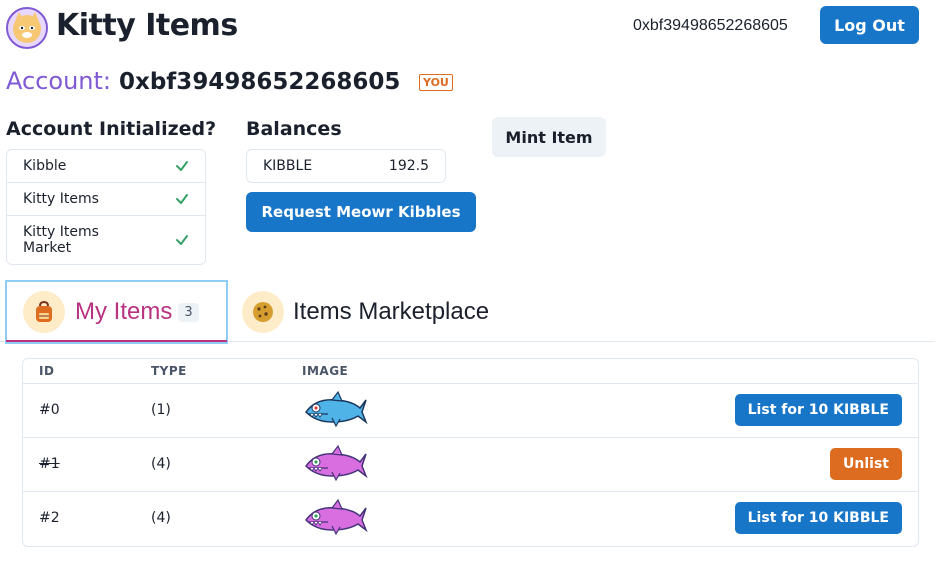 This screenshot has width=946, height=576. I want to click on init-item-label: Kitty Items, so click(61, 199).